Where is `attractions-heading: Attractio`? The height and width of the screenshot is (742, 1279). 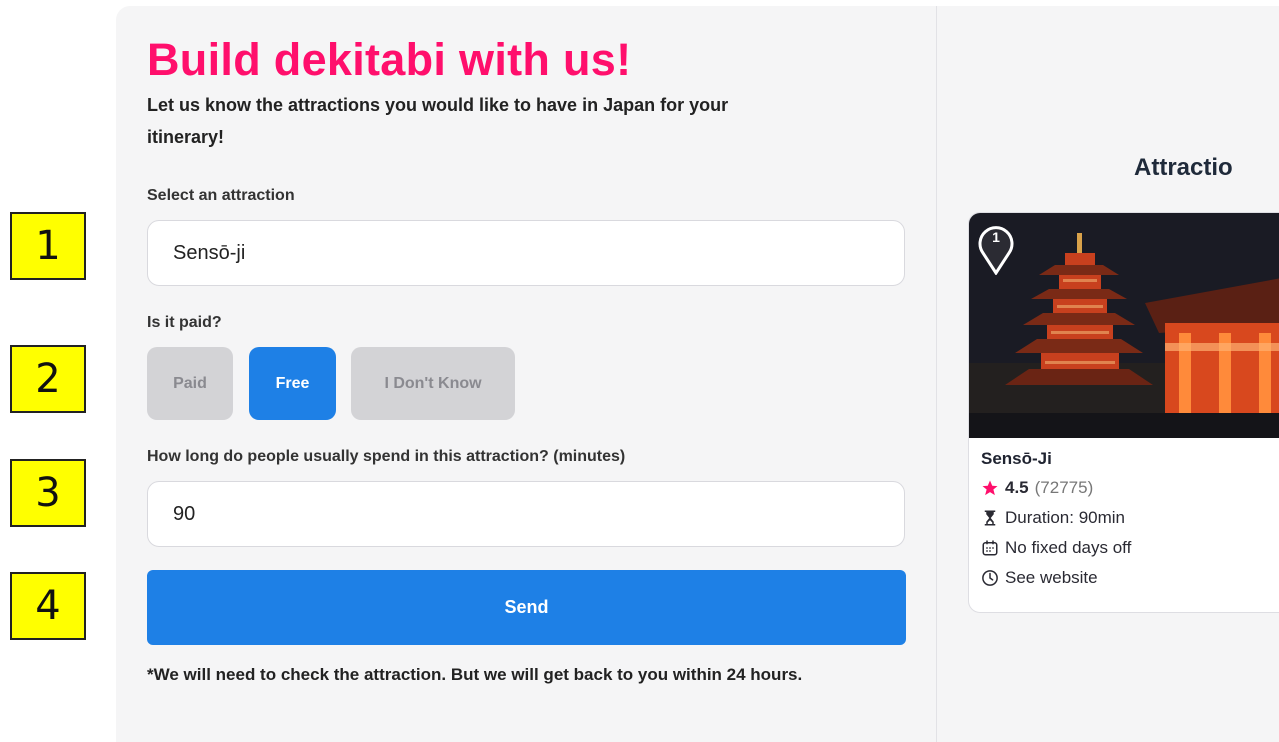
attractions-heading: Attractio is located at coordinates (1183, 167).